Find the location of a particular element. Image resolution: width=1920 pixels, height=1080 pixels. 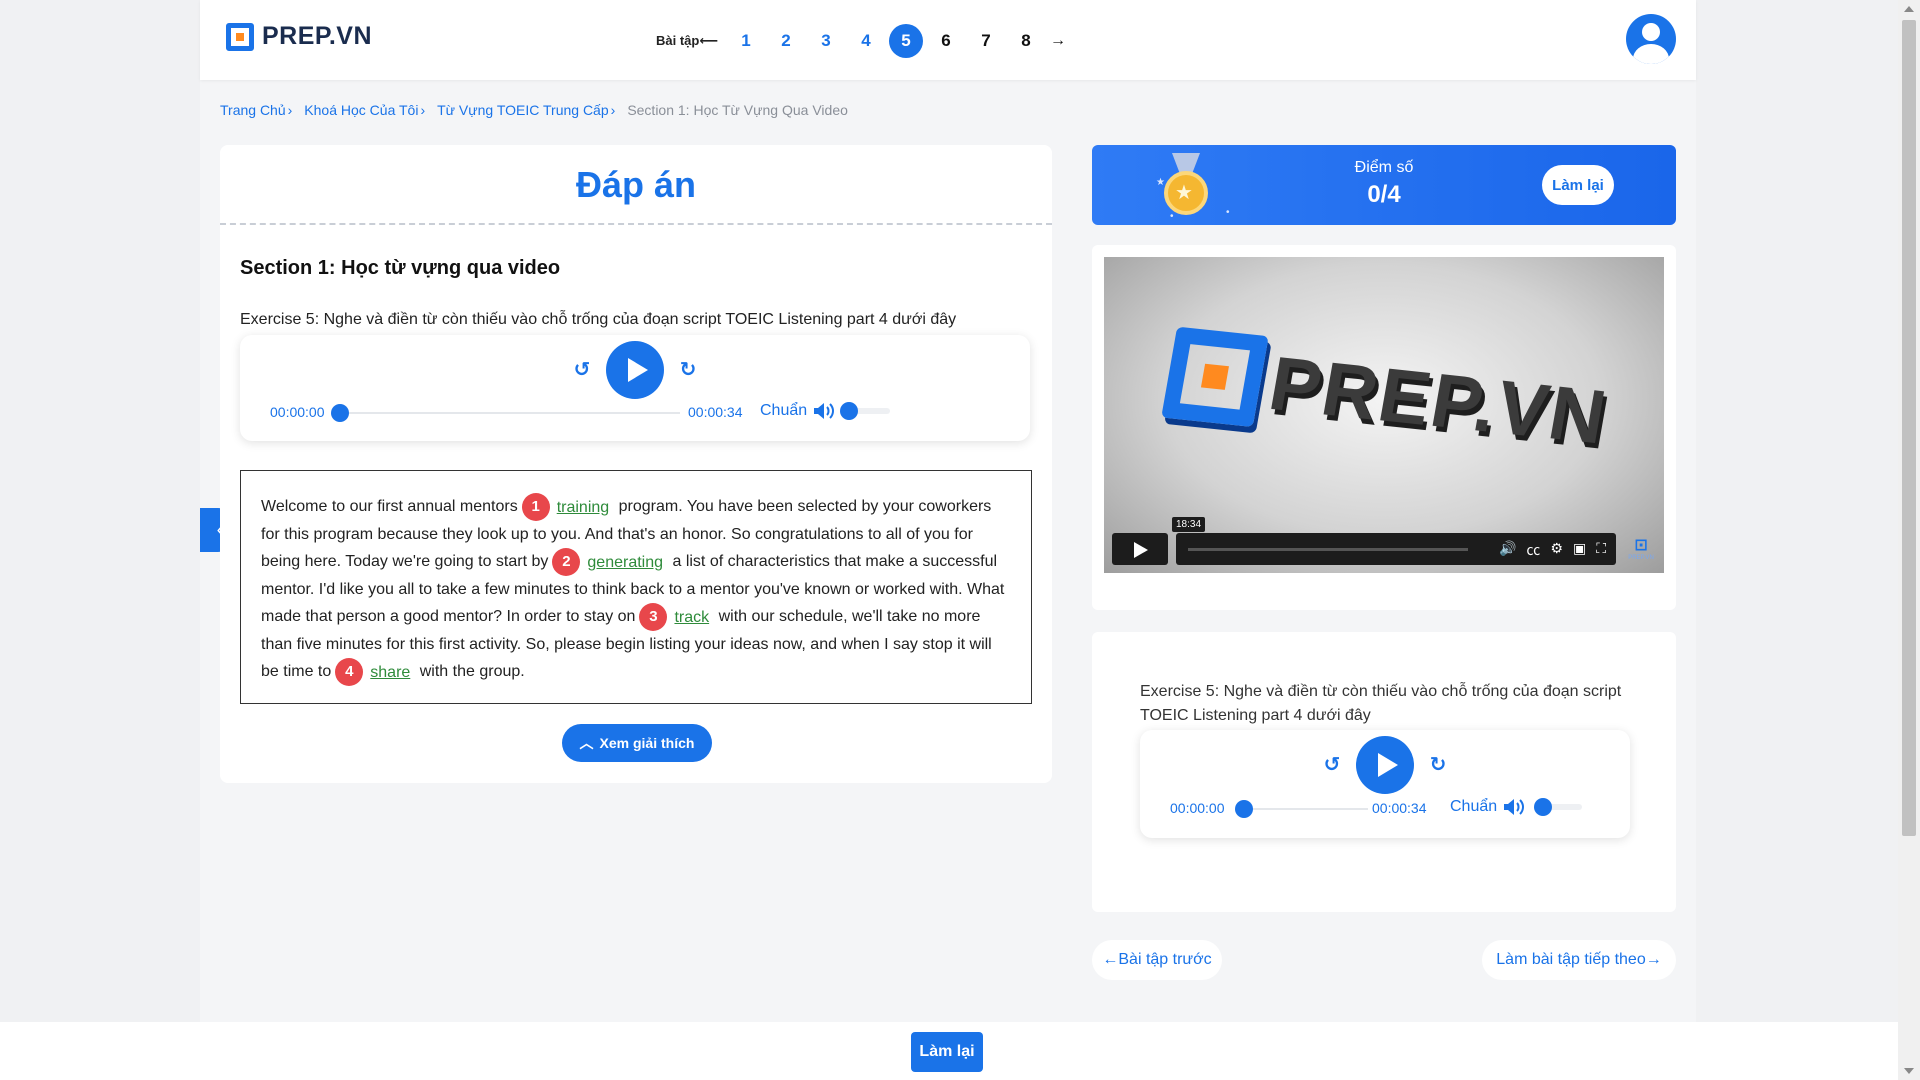

video-brand-icon: ⊡ PREP.VN is located at coordinates (1641, 550).